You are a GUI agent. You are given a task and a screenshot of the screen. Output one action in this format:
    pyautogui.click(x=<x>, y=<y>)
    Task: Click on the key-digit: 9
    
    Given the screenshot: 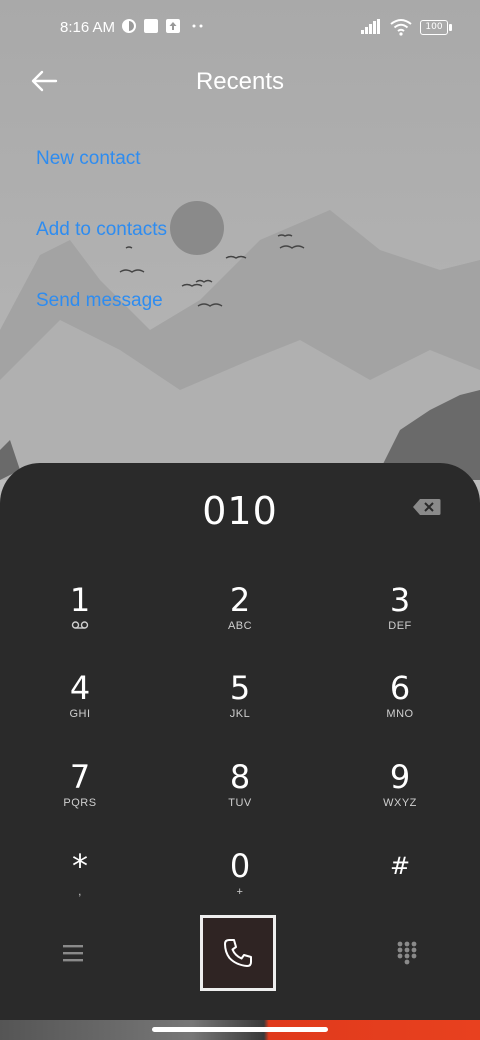 What is the action you would take?
    pyautogui.click(x=400, y=777)
    